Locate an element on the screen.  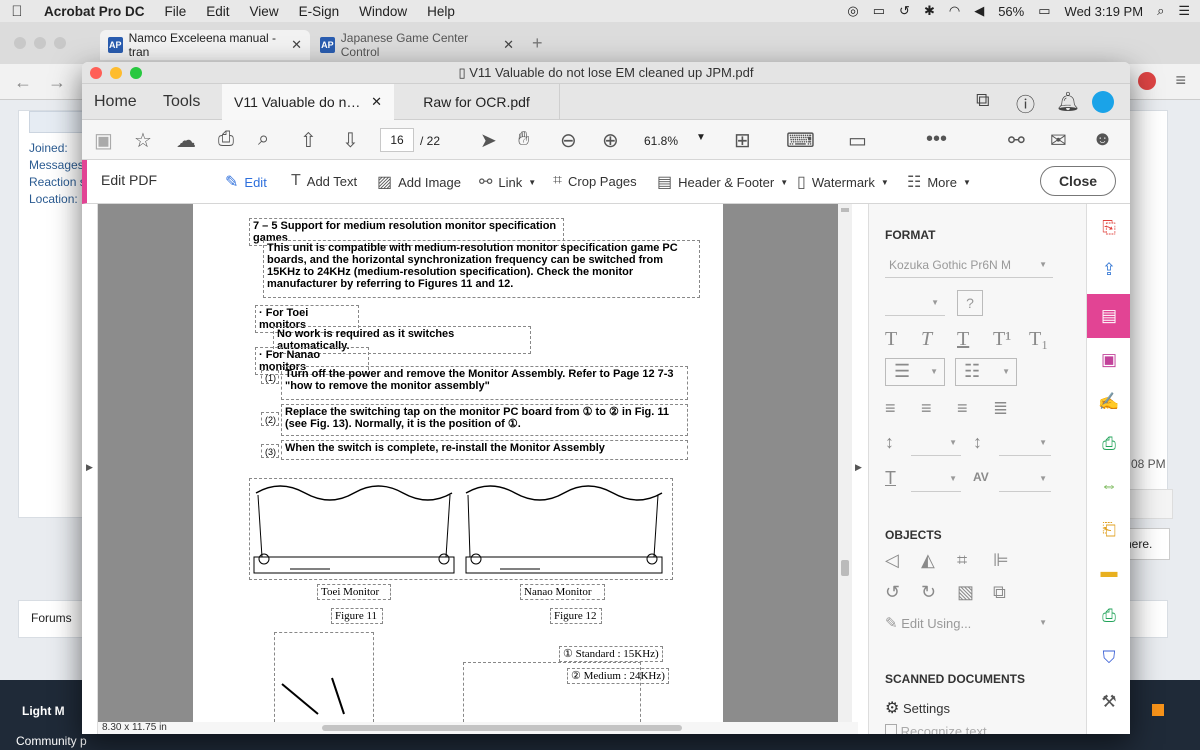
chevron-down-icon: ▼ is located at coordinates (701, 137).